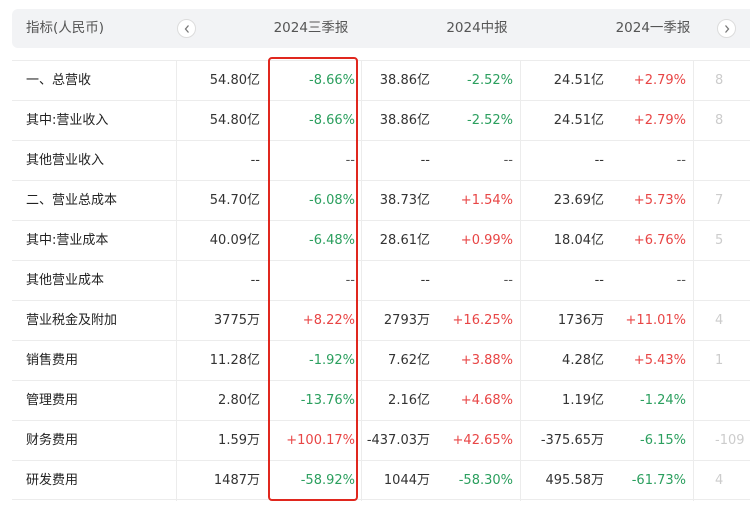 The width and height of the screenshot is (750, 508). What do you see at coordinates (67, 240) in the screenshot?
I see `row-label: 其中:营业成本` at bounding box center [67, 240].